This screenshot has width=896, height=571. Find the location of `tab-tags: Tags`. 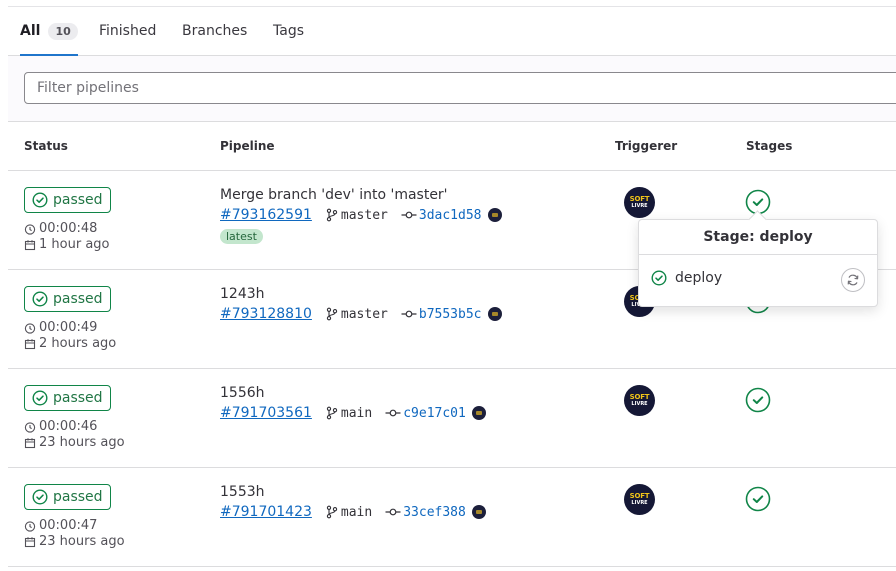

tab-tags: Tags is located at coordinates (288, 31).